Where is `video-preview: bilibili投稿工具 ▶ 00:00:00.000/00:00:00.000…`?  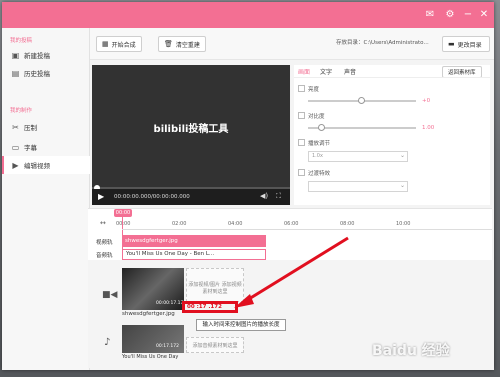 video-preview: bilibili投稿工具 ▶ 00:00:00.000/00:00:00.000… is located at coordinates (191, 135).